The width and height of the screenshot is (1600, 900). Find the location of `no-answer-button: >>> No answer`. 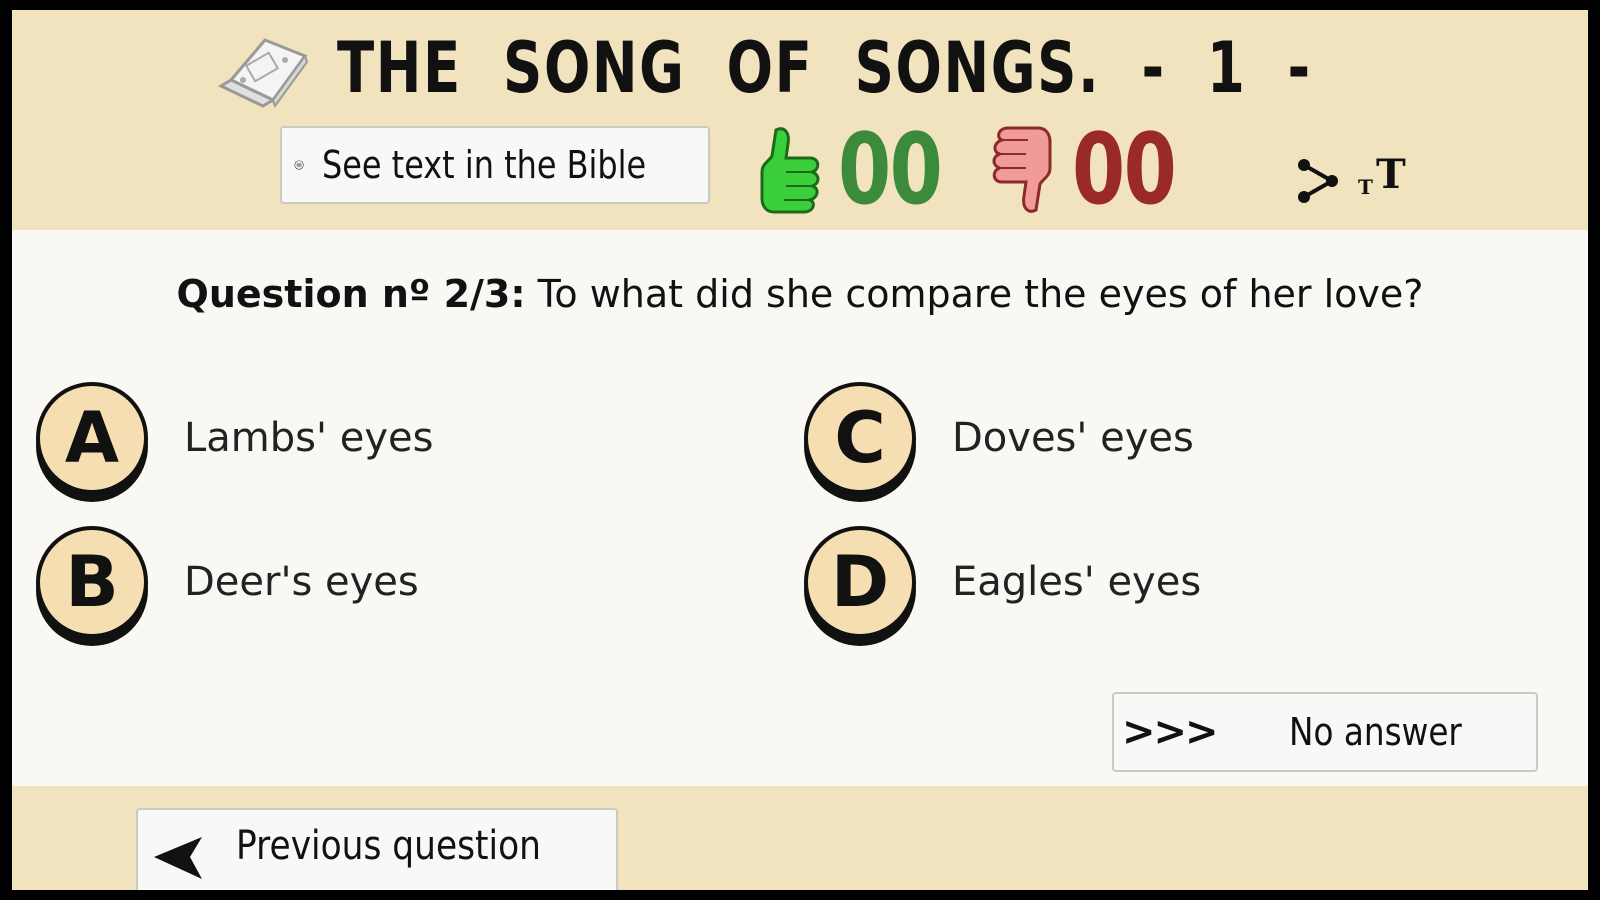

no-answer-button: >>> No answer is located at coordinates (1325, 732).